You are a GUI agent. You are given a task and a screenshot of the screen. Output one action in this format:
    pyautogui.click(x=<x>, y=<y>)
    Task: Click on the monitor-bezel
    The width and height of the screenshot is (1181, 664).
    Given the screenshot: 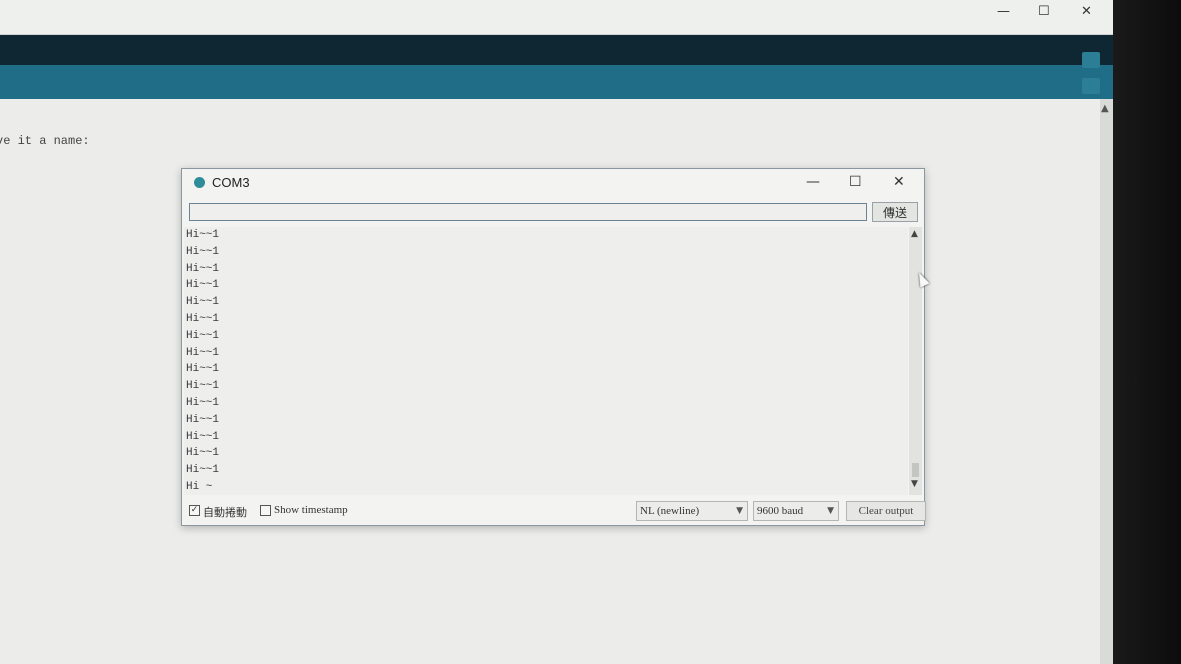 What is the action you would take?
    pyautogui.click(x=1147, y=332)
    